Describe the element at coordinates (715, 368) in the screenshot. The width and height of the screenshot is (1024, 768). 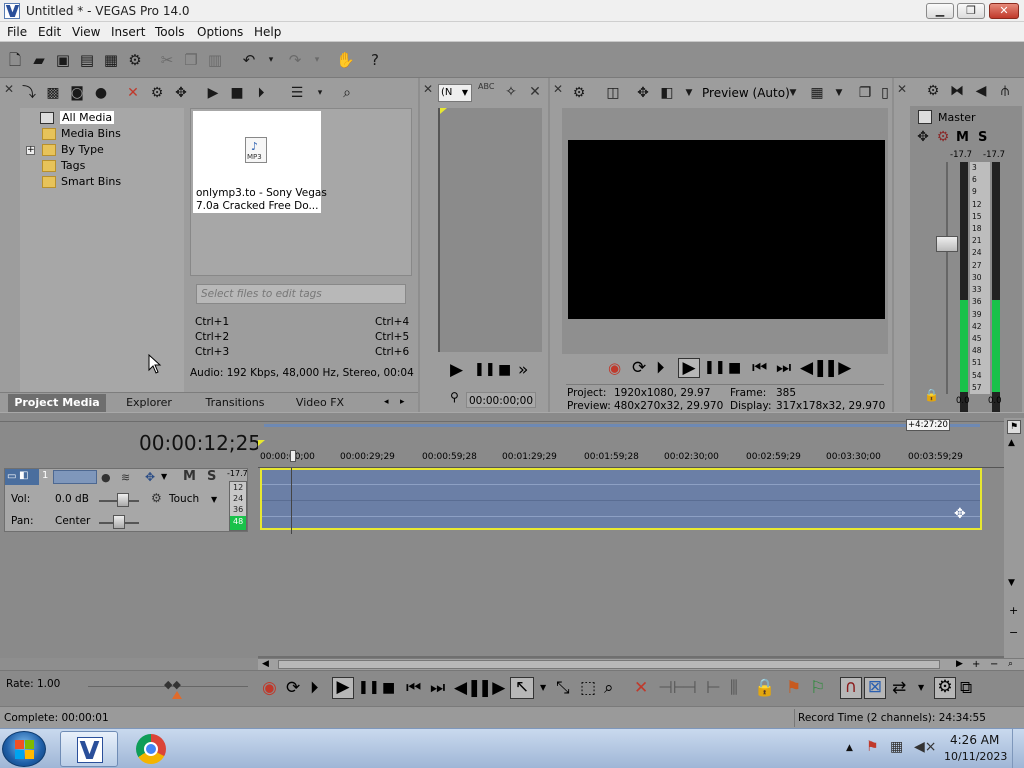
I see `preview-pause-icon: ❚❚` at that location.